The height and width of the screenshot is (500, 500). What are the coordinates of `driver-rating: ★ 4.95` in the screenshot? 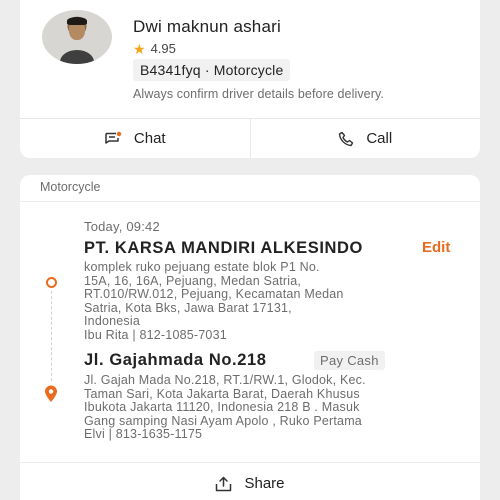 It's located at (154, 48).